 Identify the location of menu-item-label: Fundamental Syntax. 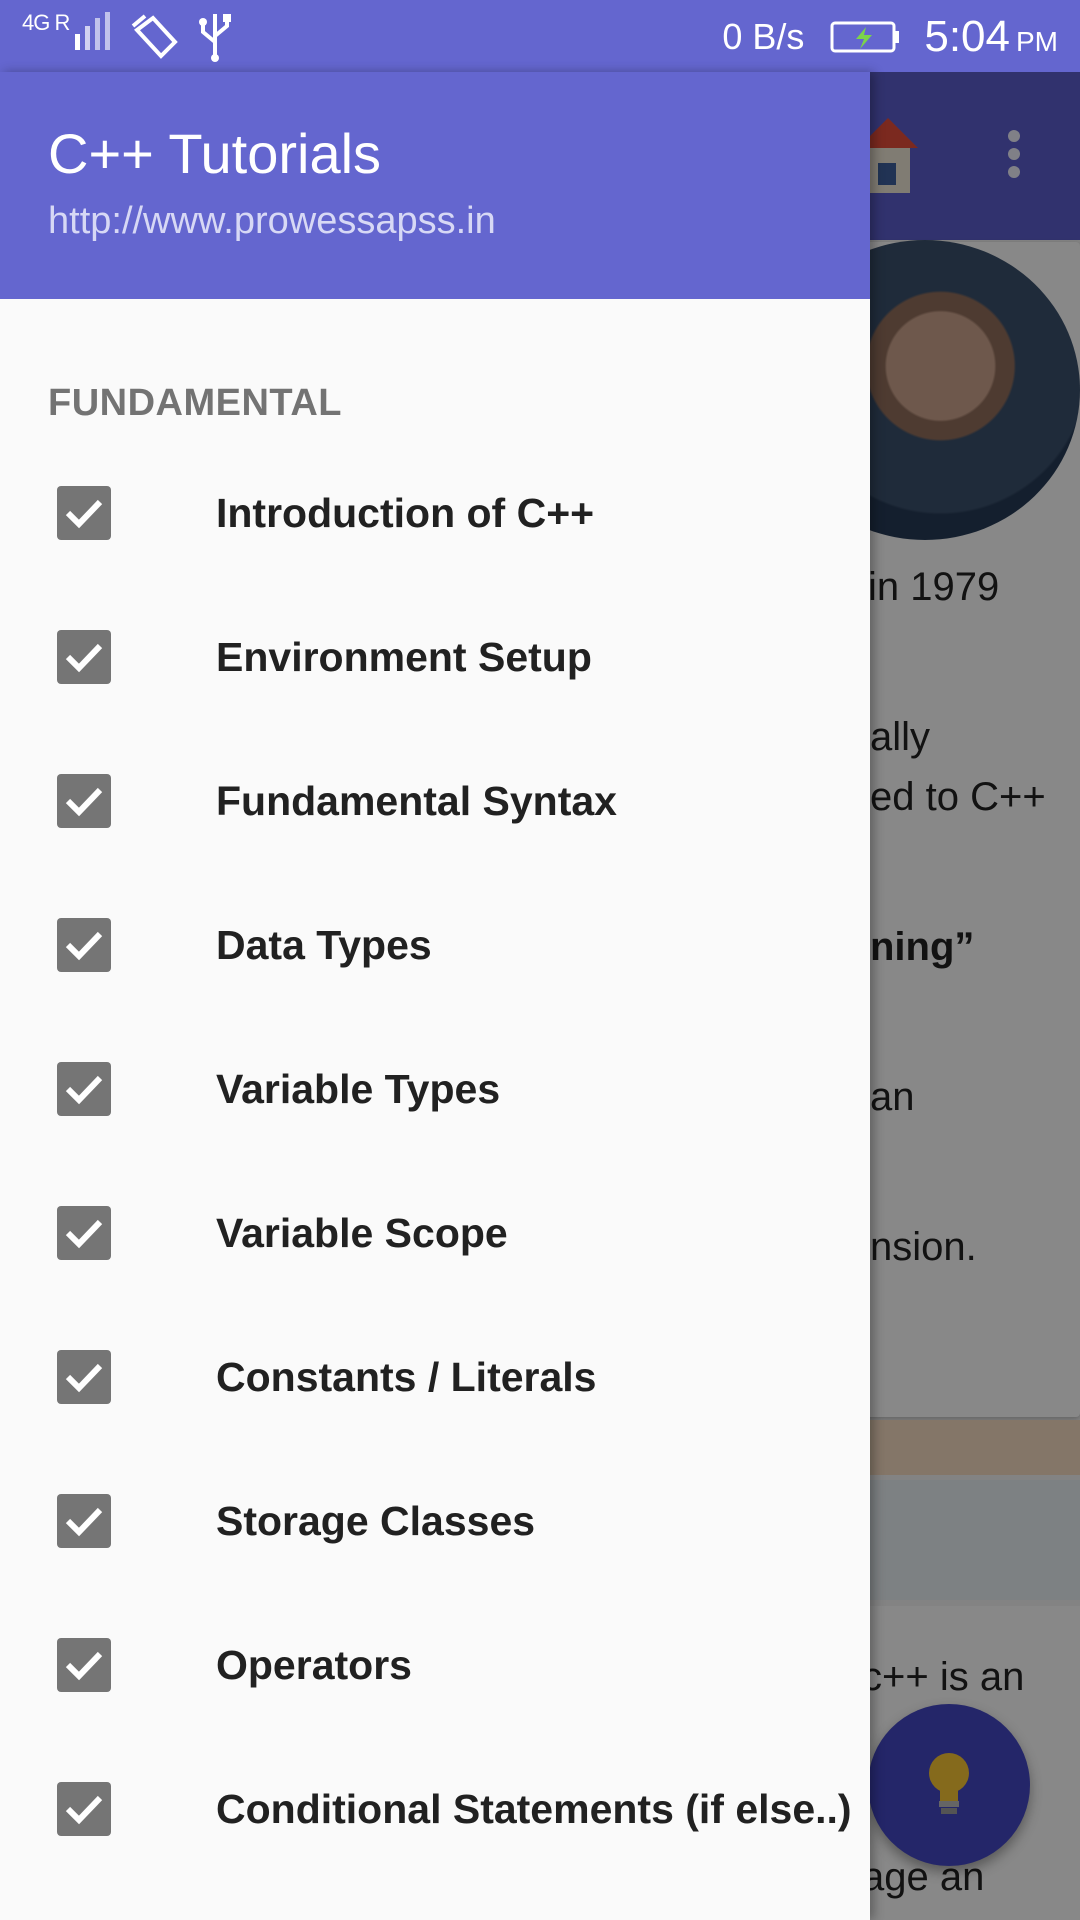
(416, 800).